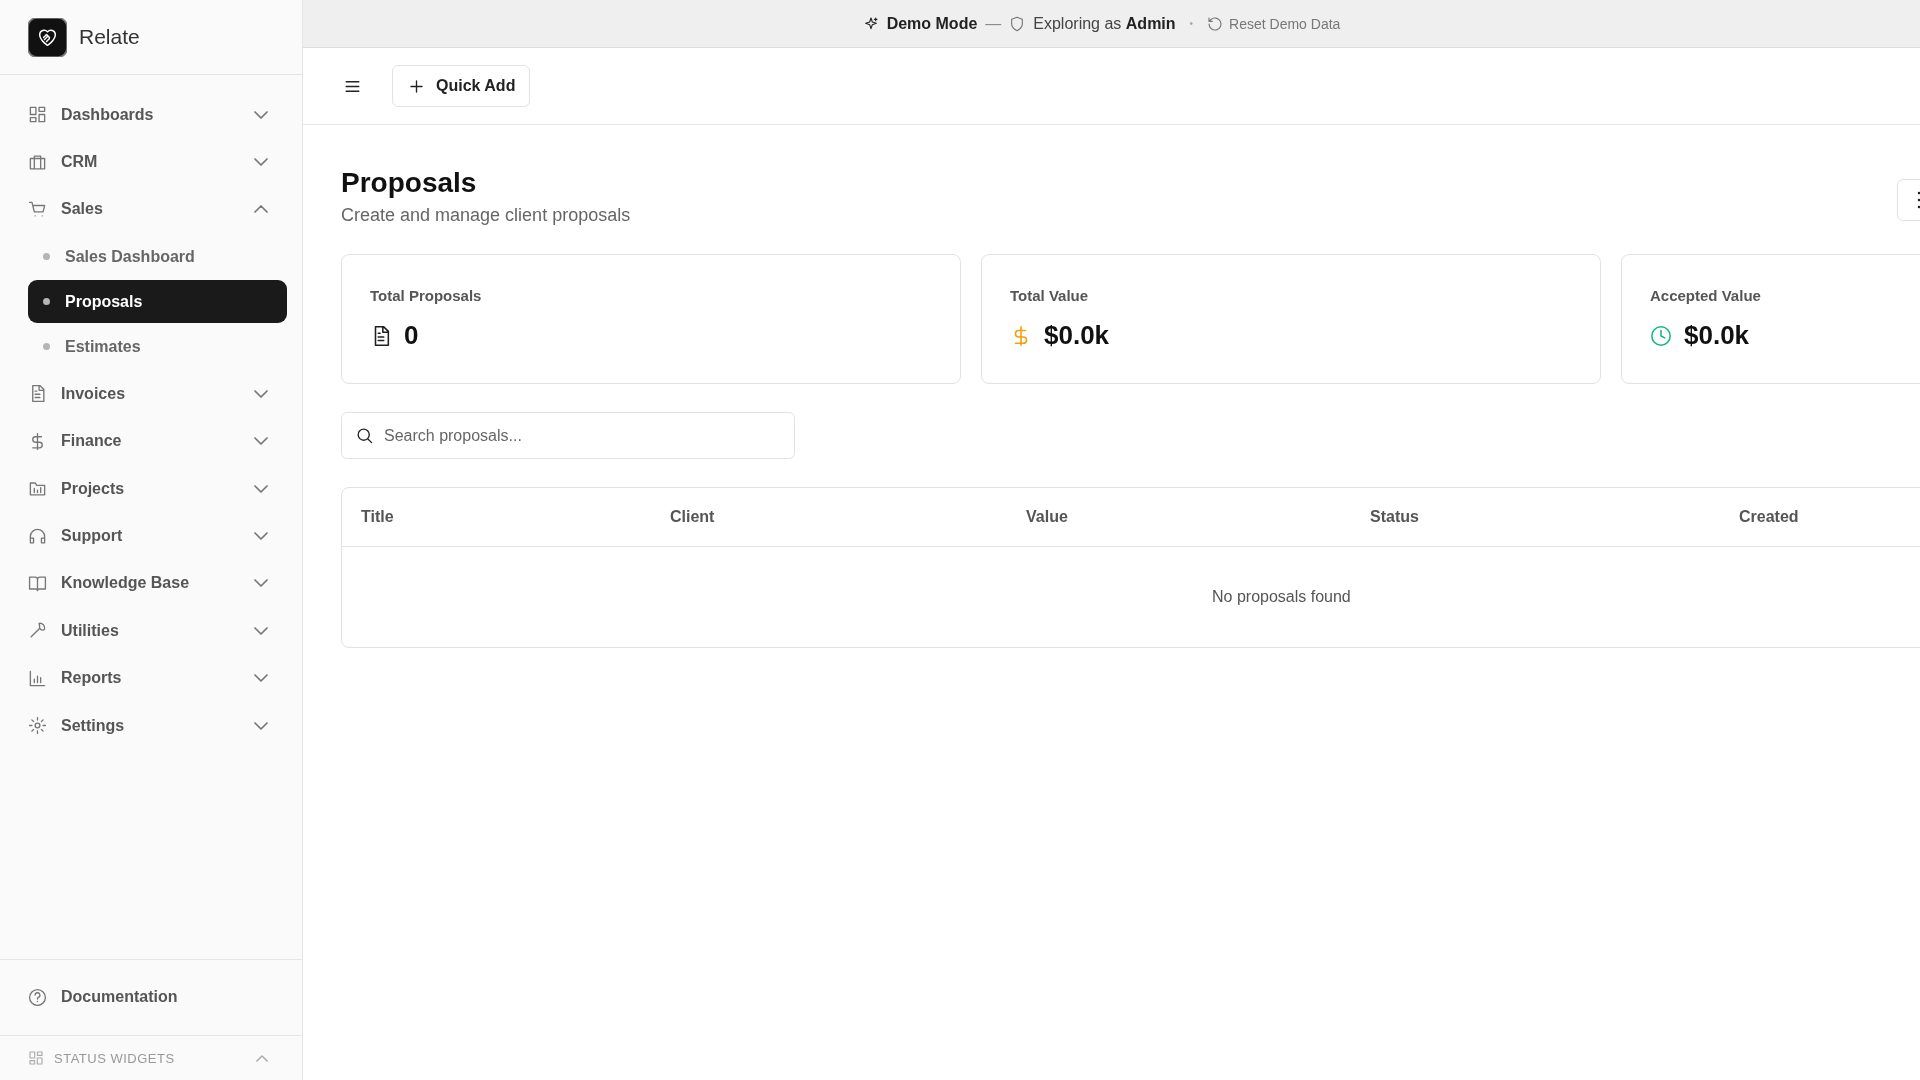 Image resolution: width=1920 pixels, height=1080 pixels. I want to click on folder-icon, so click(37, 489).